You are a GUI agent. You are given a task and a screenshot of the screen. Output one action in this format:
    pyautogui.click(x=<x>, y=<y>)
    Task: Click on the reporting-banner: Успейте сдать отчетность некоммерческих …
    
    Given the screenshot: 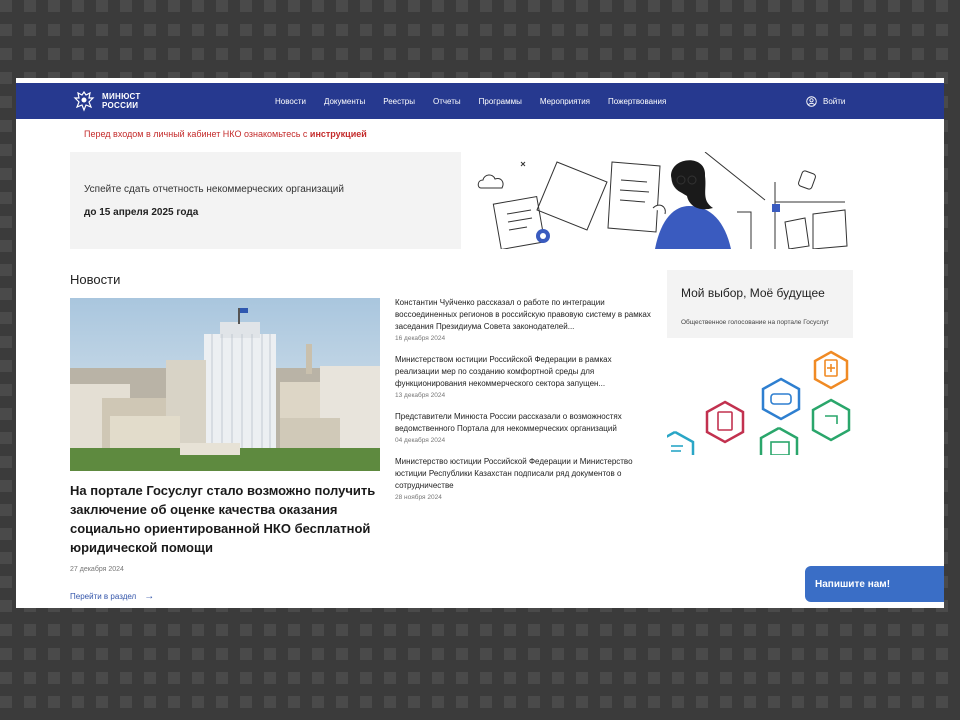 What is the action you would take?
    pyautogui.click(x=265, y=200)
    